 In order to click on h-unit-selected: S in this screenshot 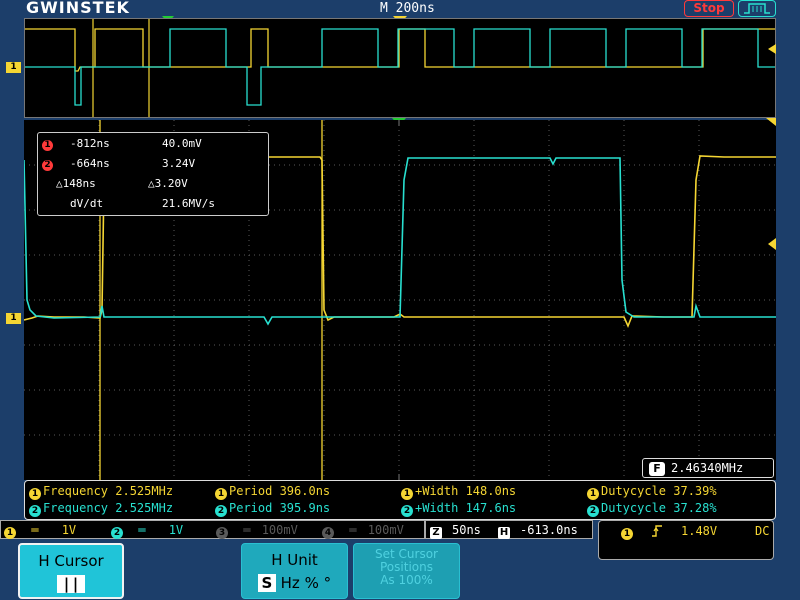, I will do `click(266, 583)`.